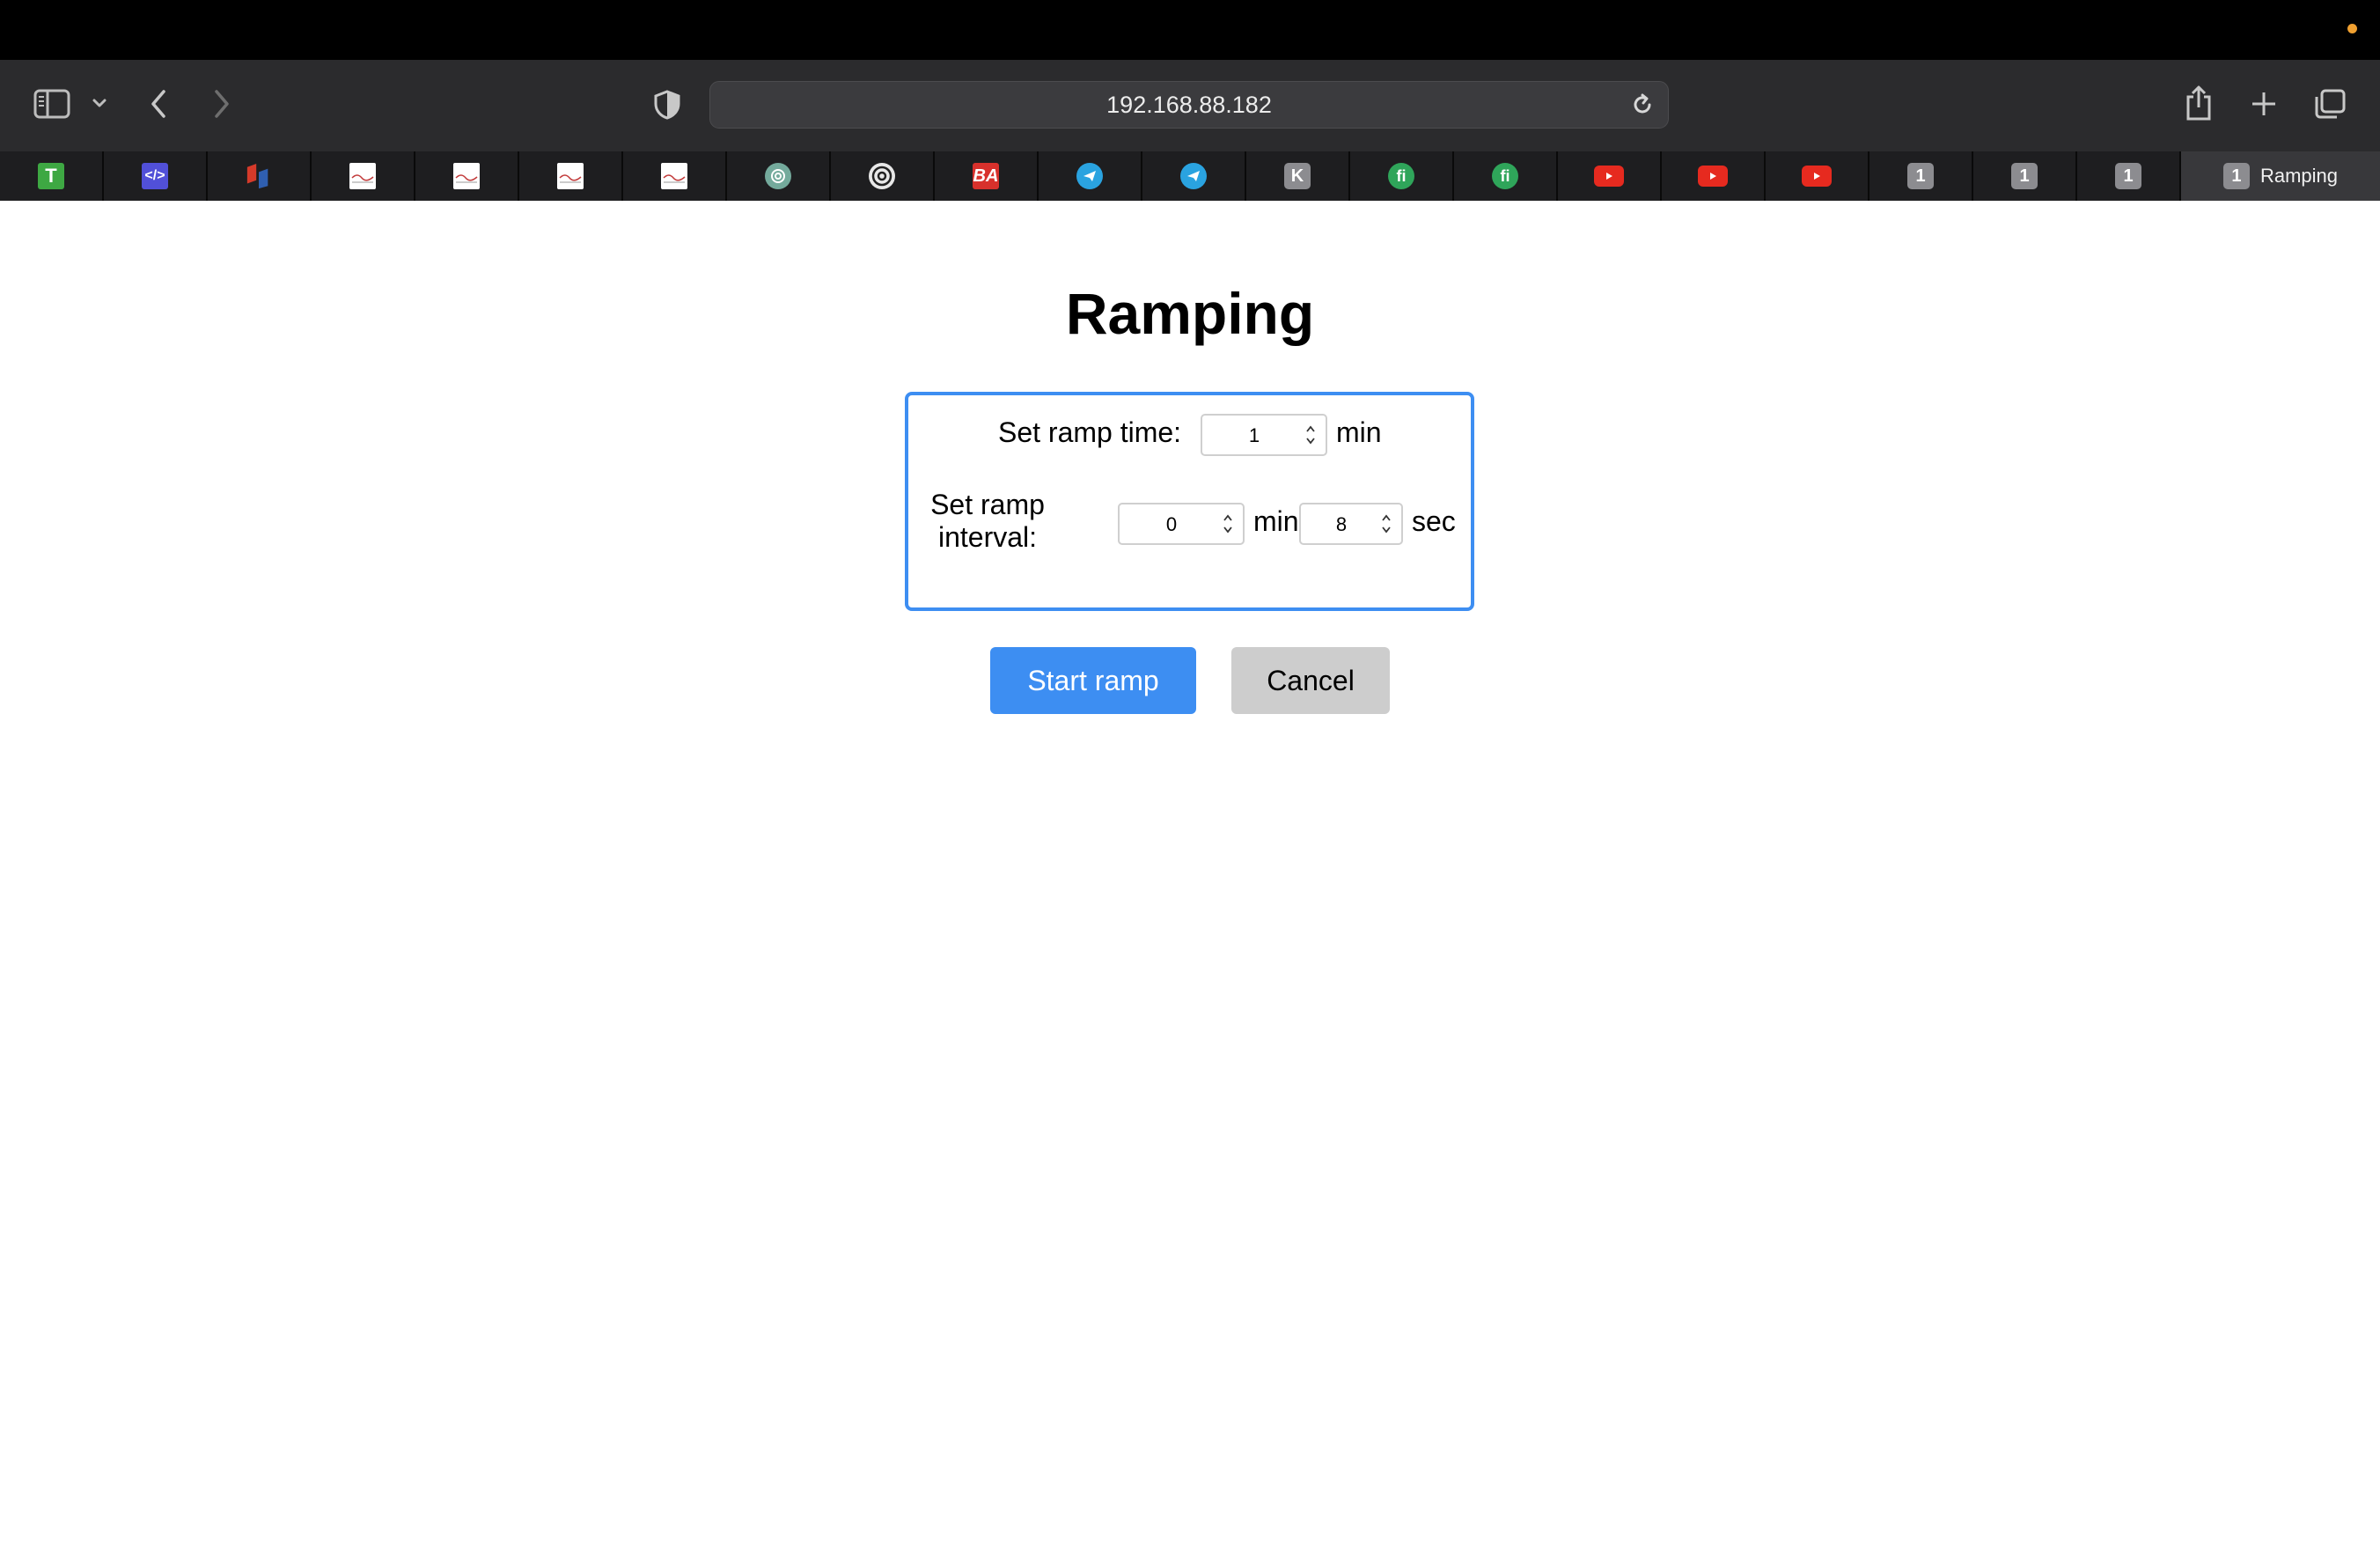 The width and height of the screenshot is (2380, 1546). What do you see at coordinates (1434, 521) in the screenshot?
I see `ramp-interval-sec-unit: sec` at bounding box center [1434, 521].